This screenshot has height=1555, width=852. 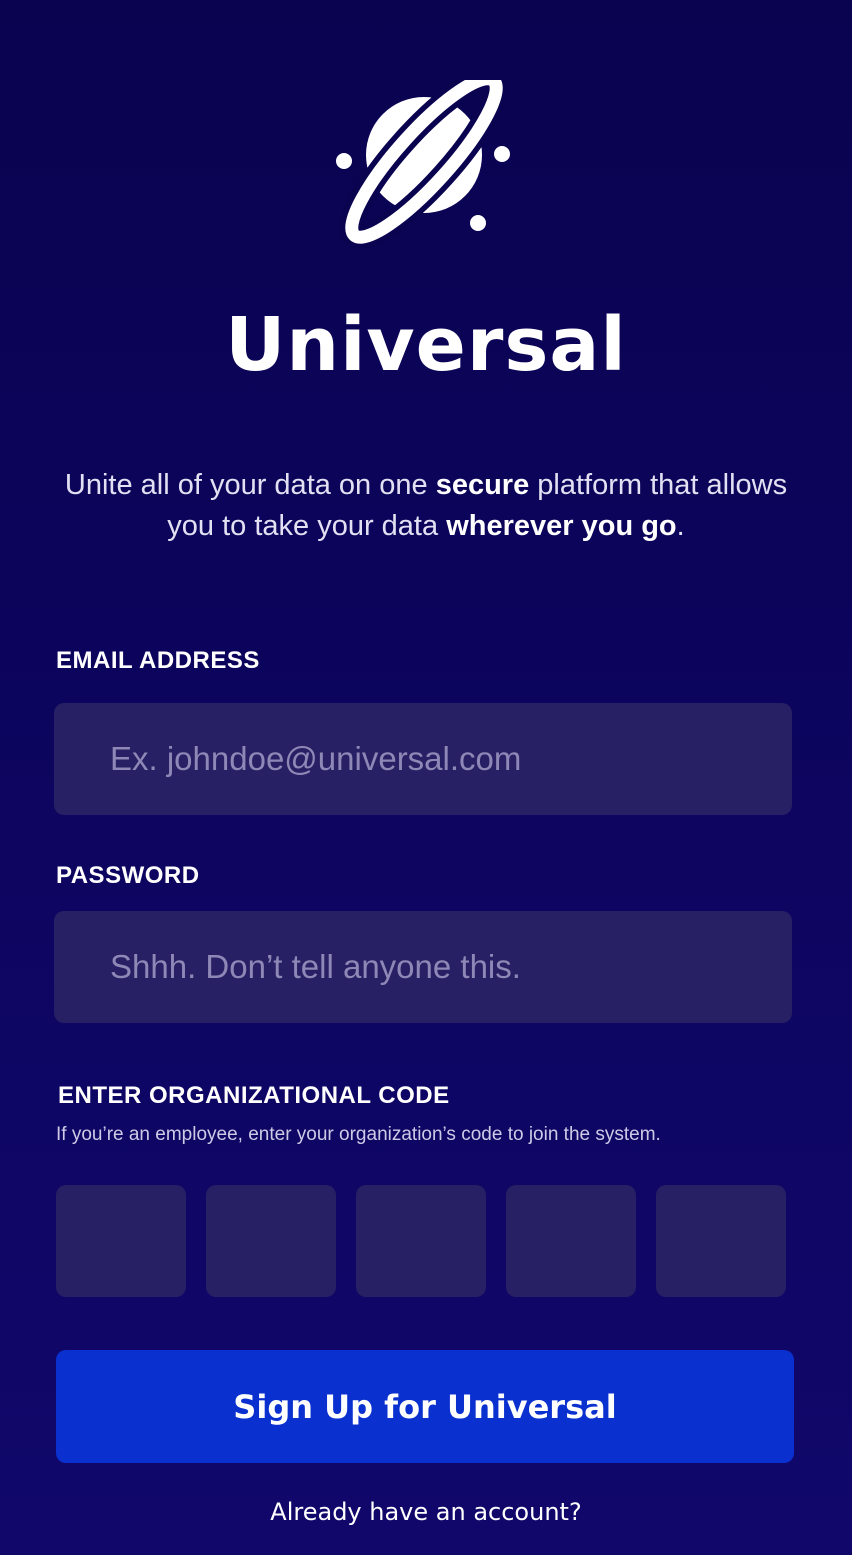 What do you see at coordinates (426, 345) in the screenshot?
I see `app-title: Universal` at bounding box center [426, 345].